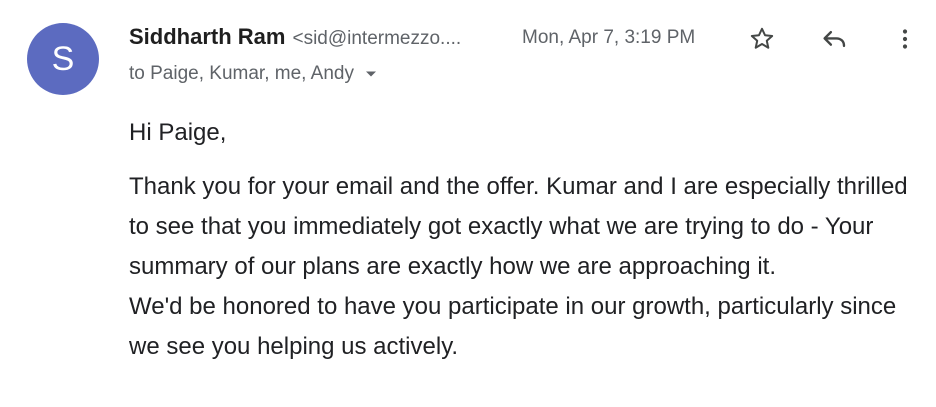 This screenshot has height=407, width=936. I want to click on reply-icon, so click(834, 39).